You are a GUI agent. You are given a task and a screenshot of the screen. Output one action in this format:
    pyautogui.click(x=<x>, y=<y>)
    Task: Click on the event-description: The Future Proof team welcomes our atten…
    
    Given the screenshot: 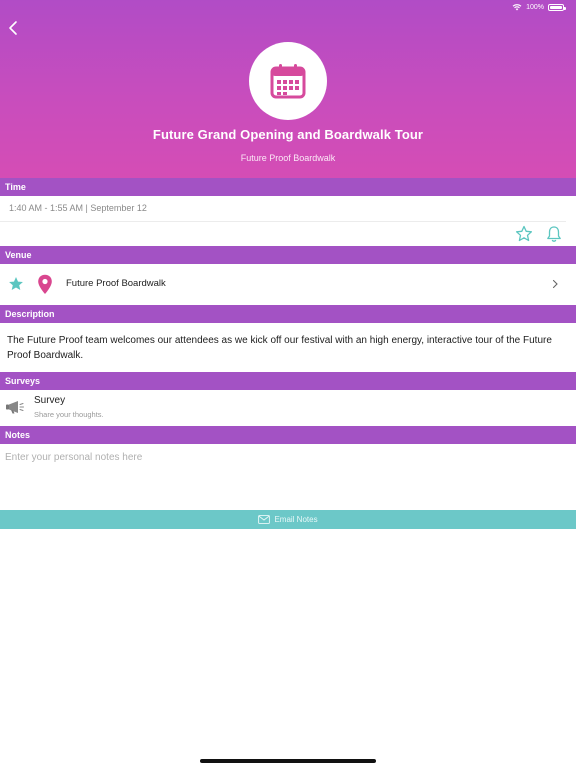 What is the action you would take?
    pyautogui.click(x=279, y=348)
    